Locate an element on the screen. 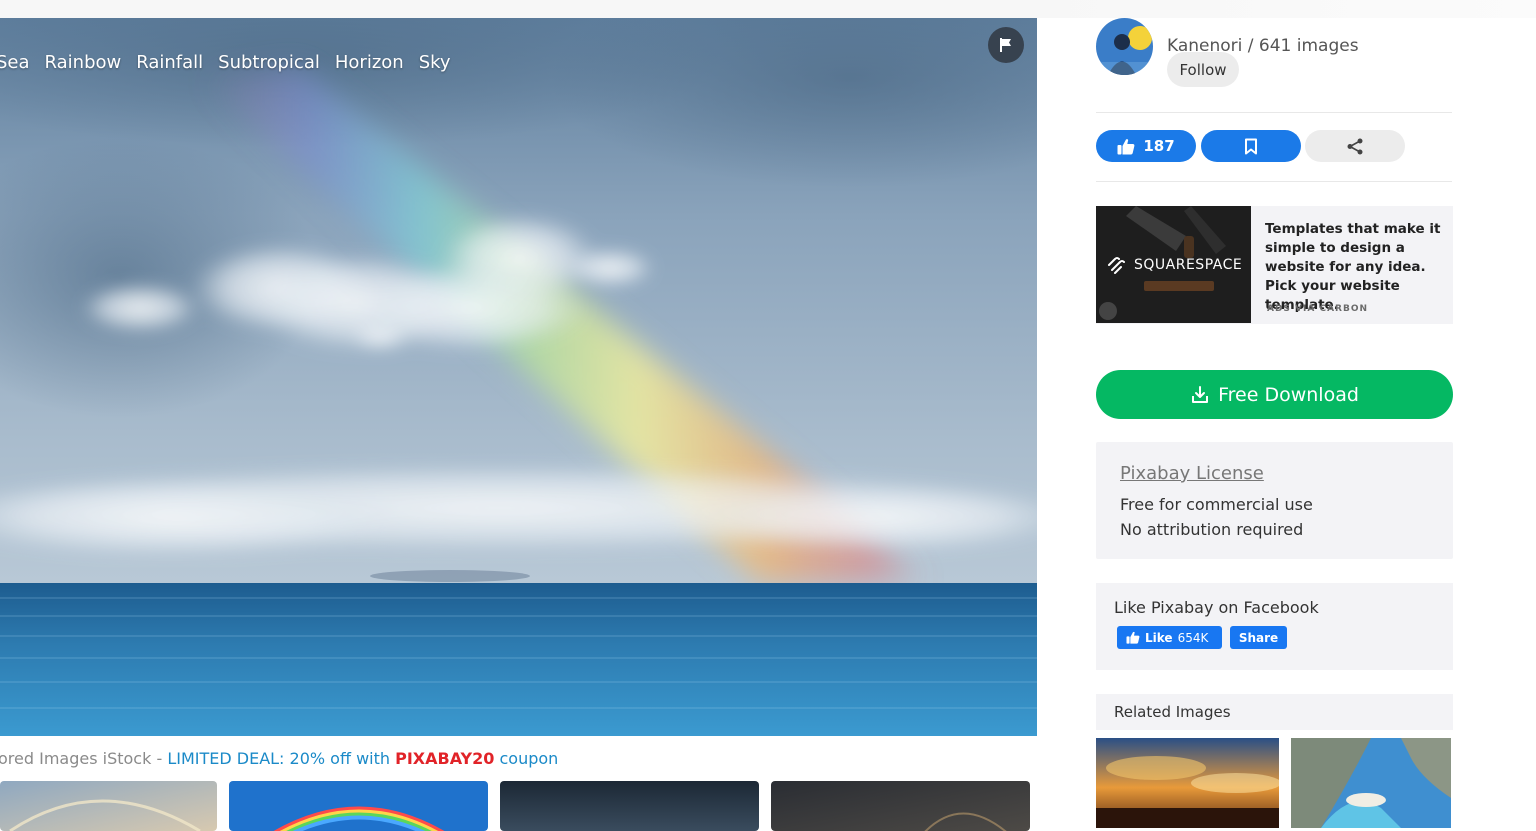 The height and width of the screenshot is (831, 1536). free-download-button: Free Download is located at coordinates (1274, 394).